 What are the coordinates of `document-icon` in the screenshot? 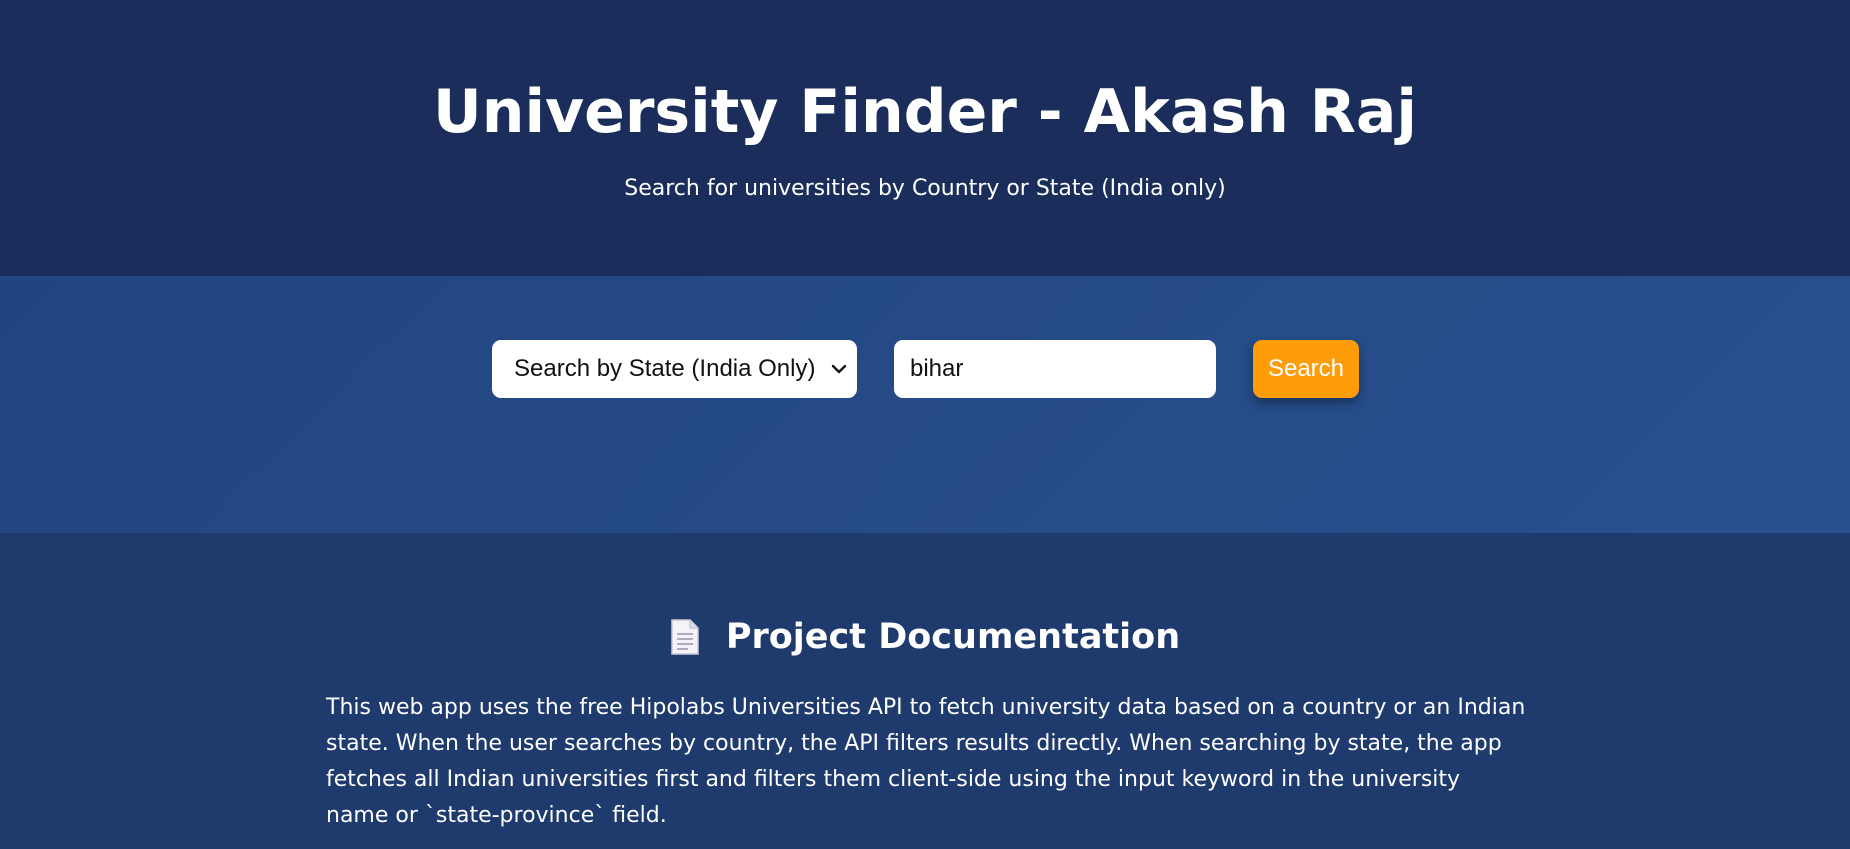 It's located at (685, 637).